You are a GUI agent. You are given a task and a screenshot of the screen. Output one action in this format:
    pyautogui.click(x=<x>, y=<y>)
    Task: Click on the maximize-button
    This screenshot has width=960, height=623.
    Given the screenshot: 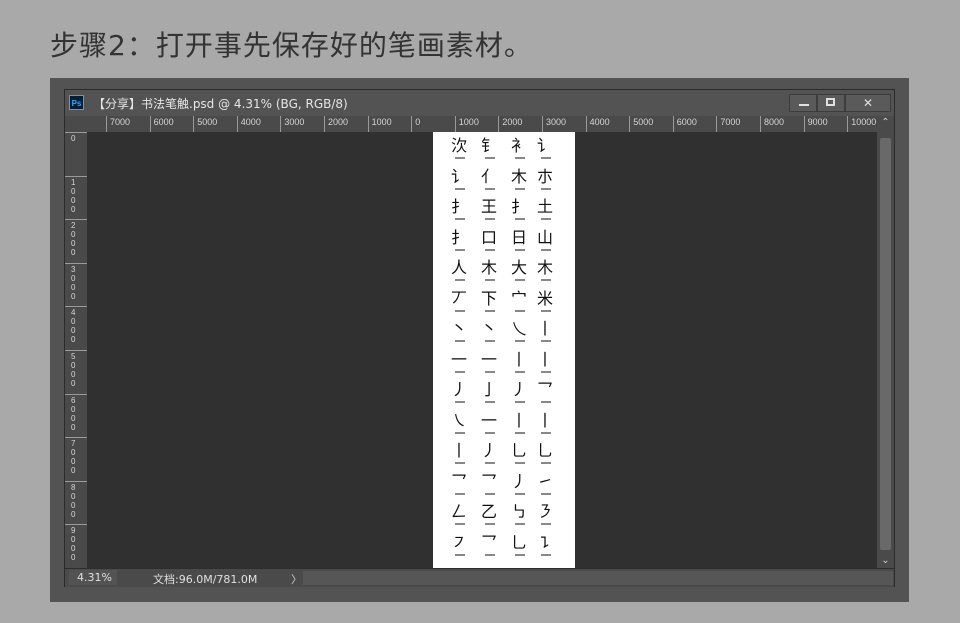 What is the action you would take?
    pyautogui.click(x=831, y=103)
    